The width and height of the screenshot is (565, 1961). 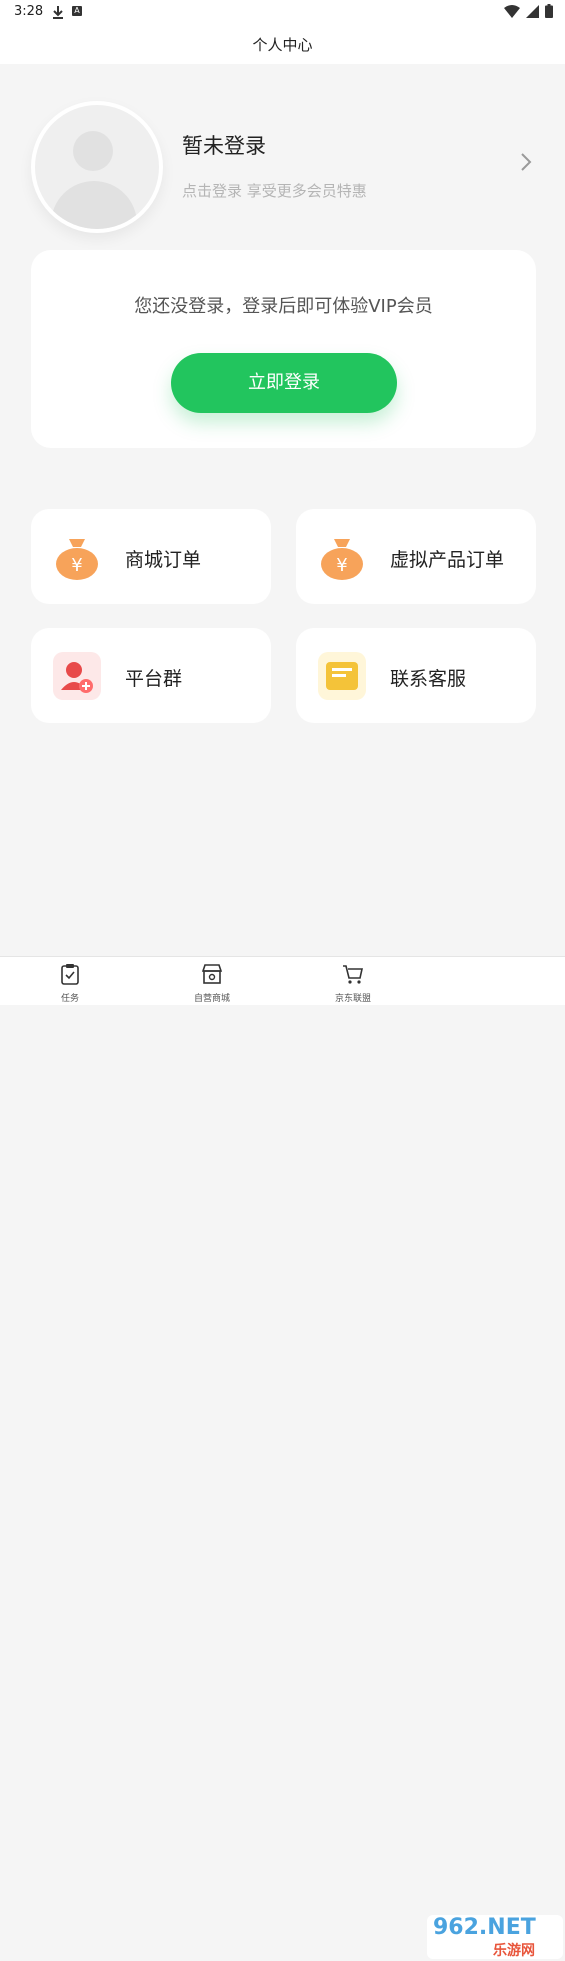 I want to click on status-icons, so click(x=528, y=11).